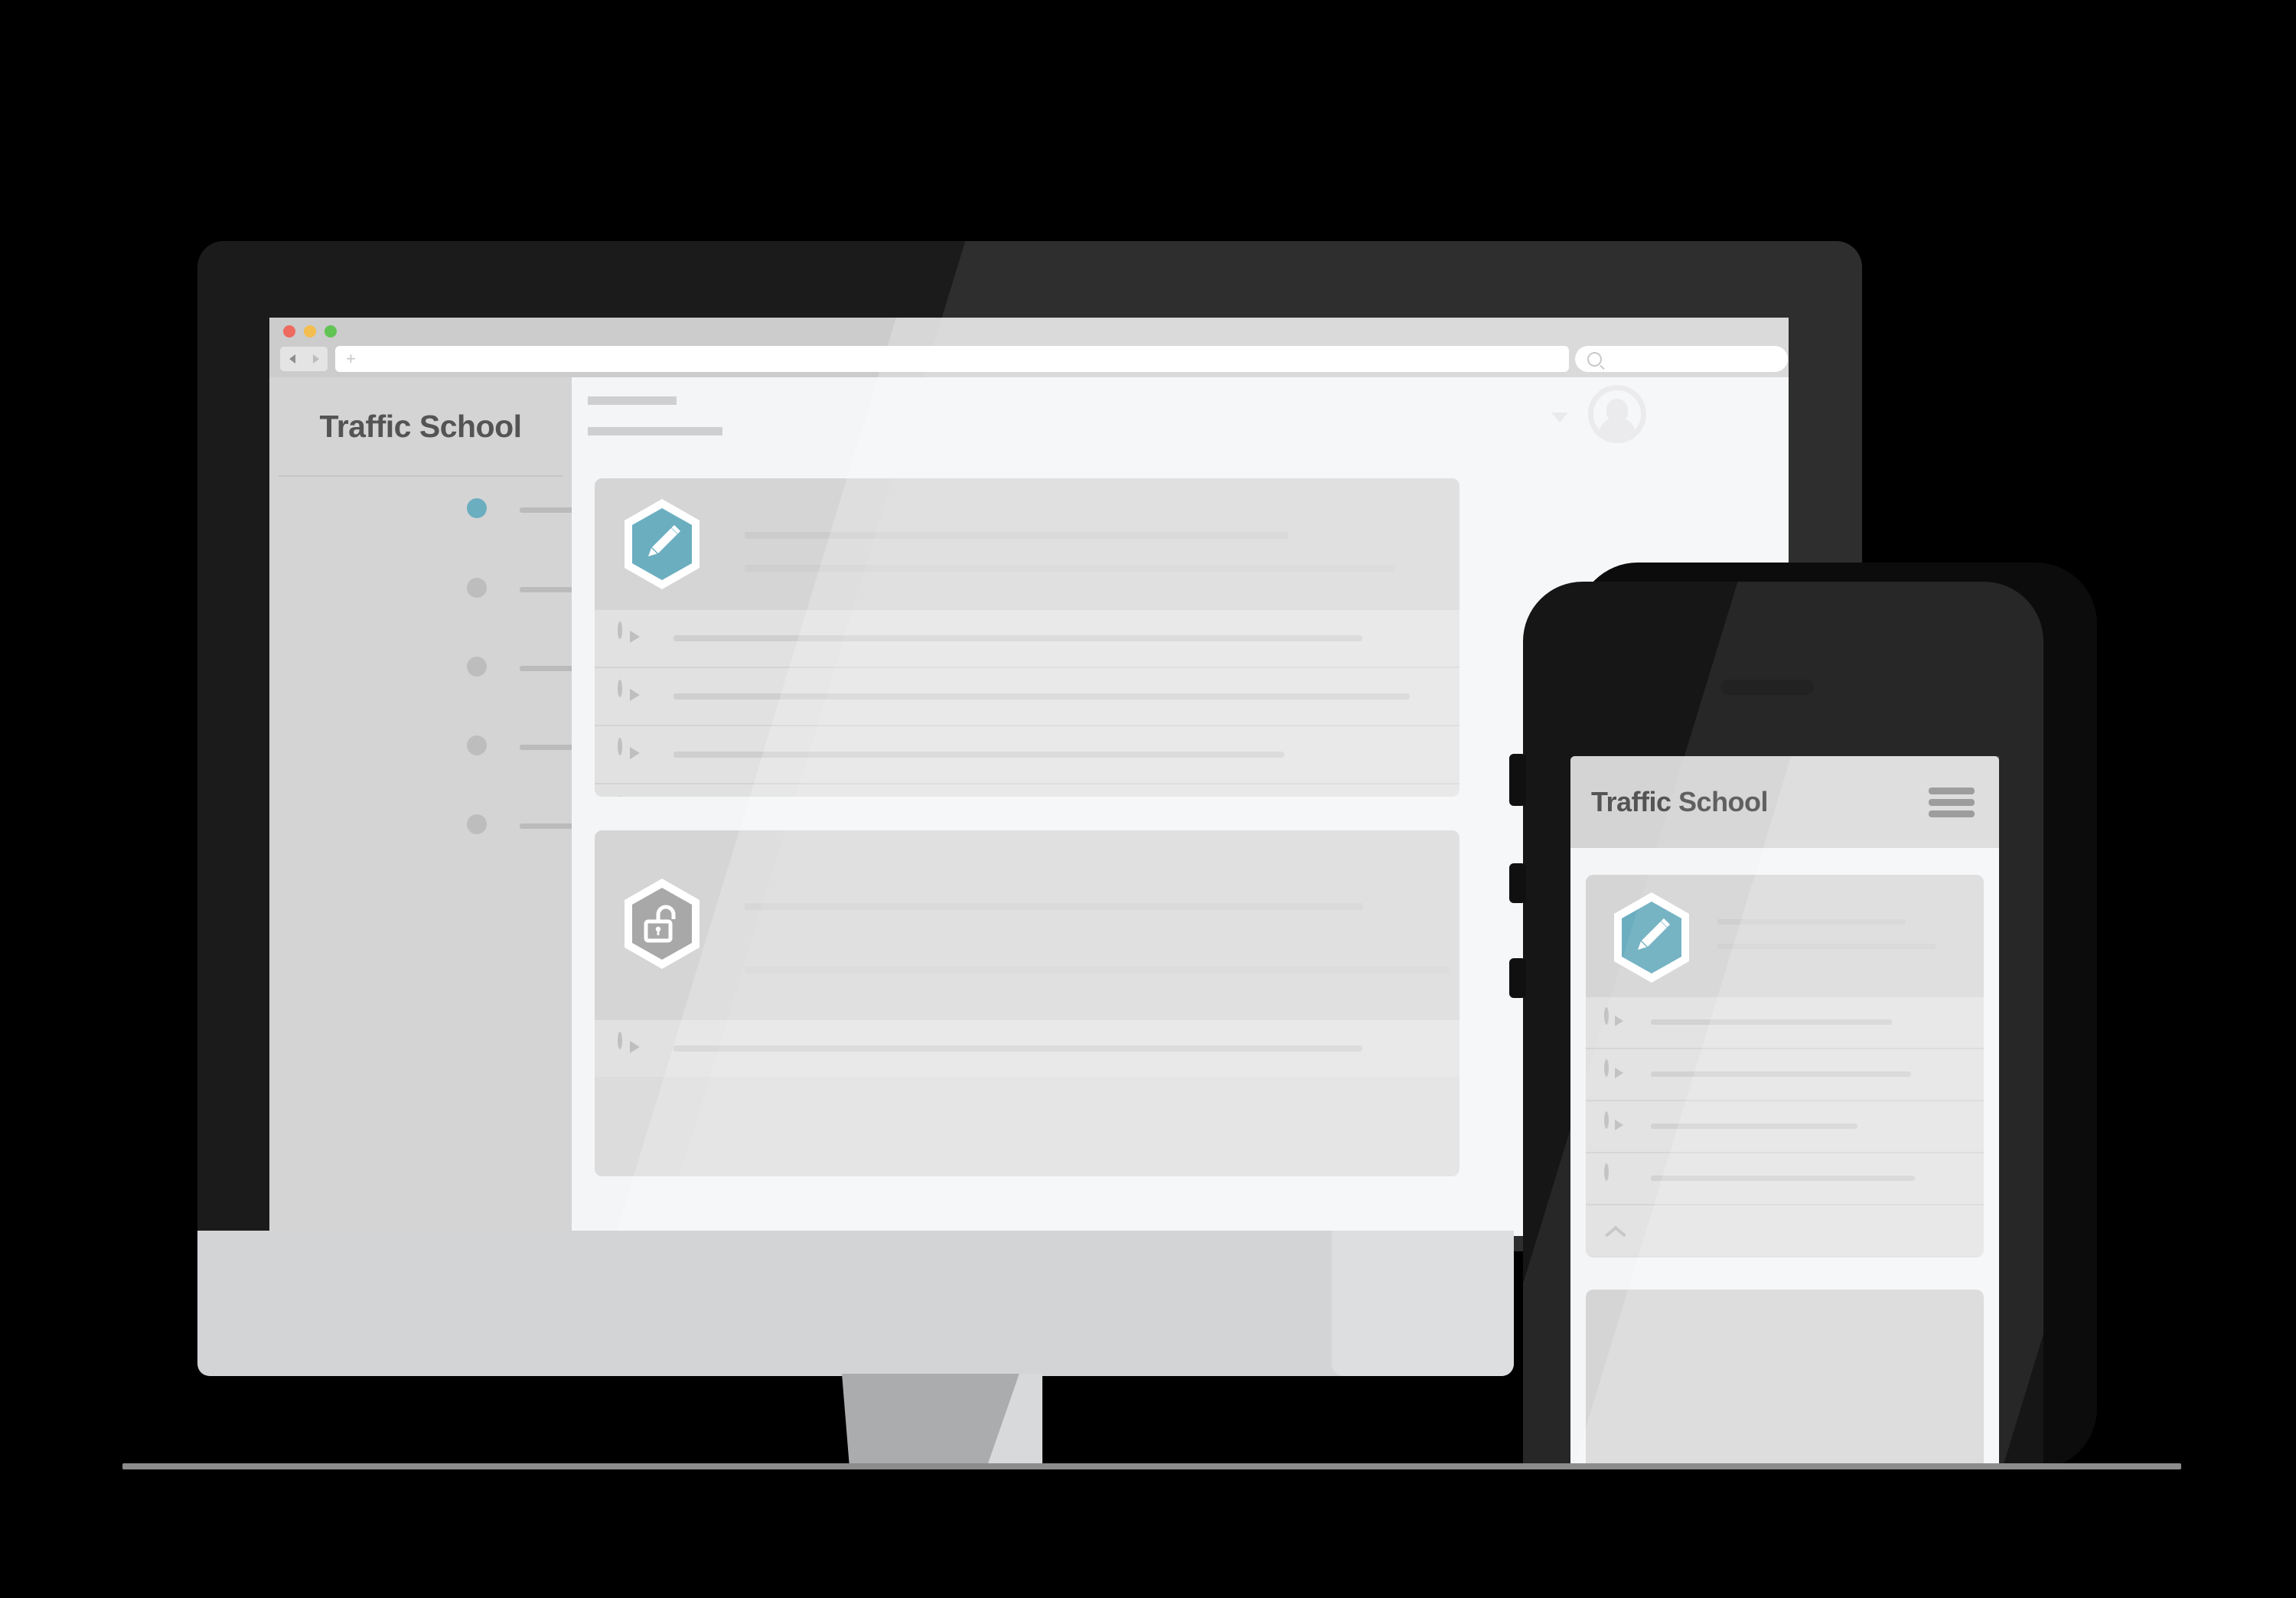 The height and width of the screenshot is (1598, 2296). What do you see at coordinates (1151, 1466) in the screenshot?
I see `ground-line` at bounding box center [1151, 1466].